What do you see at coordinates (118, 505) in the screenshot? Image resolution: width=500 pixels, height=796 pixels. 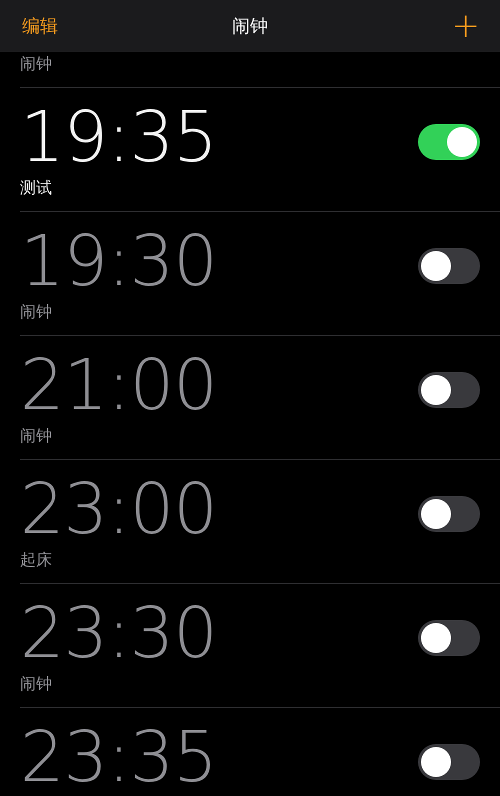 I see `alarm-time: 23:00` at bounding box center [118, 505].